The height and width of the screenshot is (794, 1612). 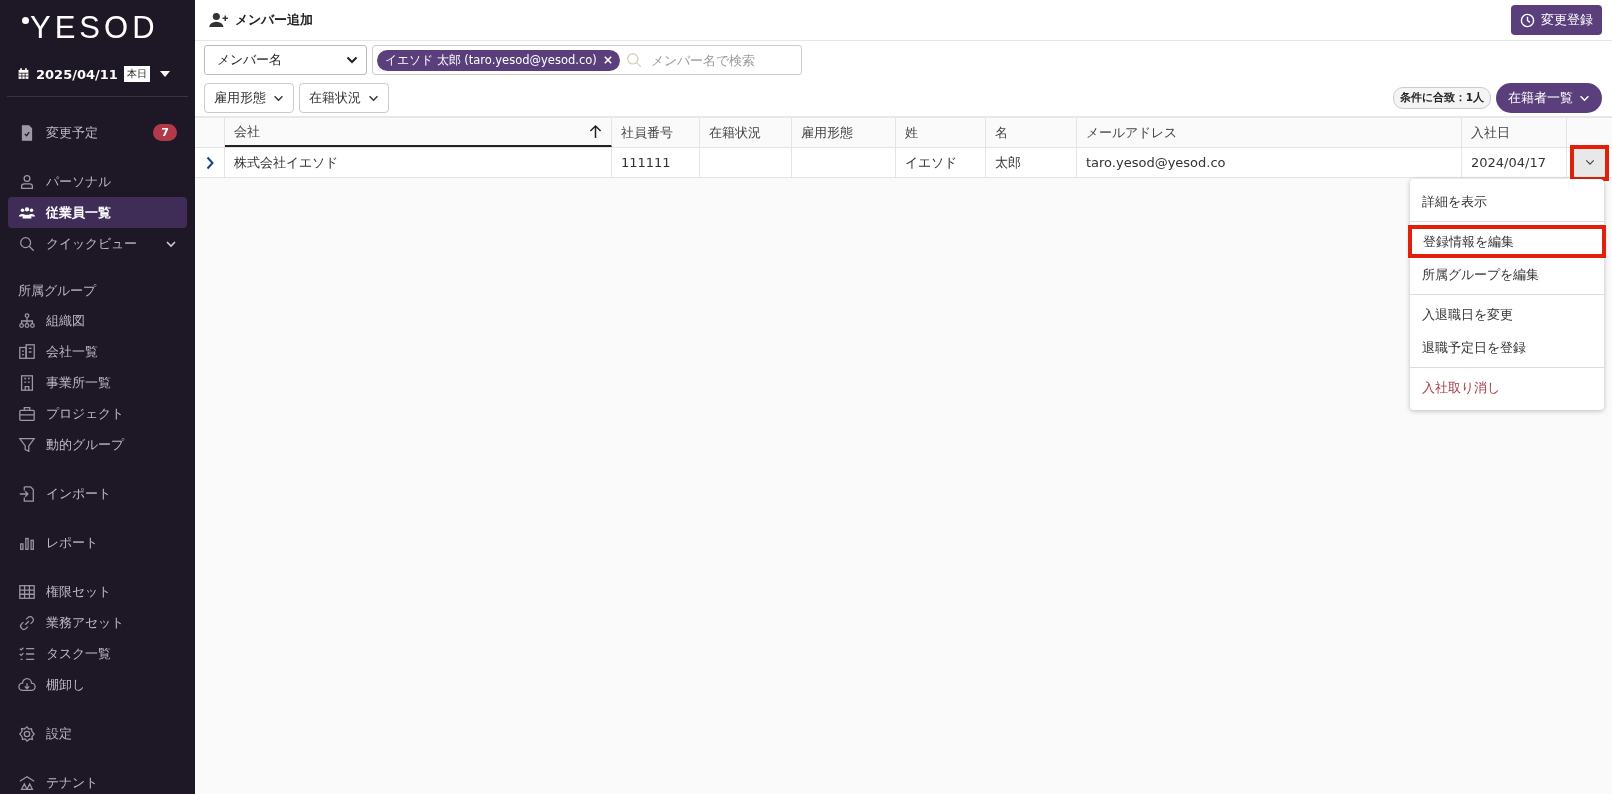 I want to click on calendar-icon, so click(x=23, y=74).